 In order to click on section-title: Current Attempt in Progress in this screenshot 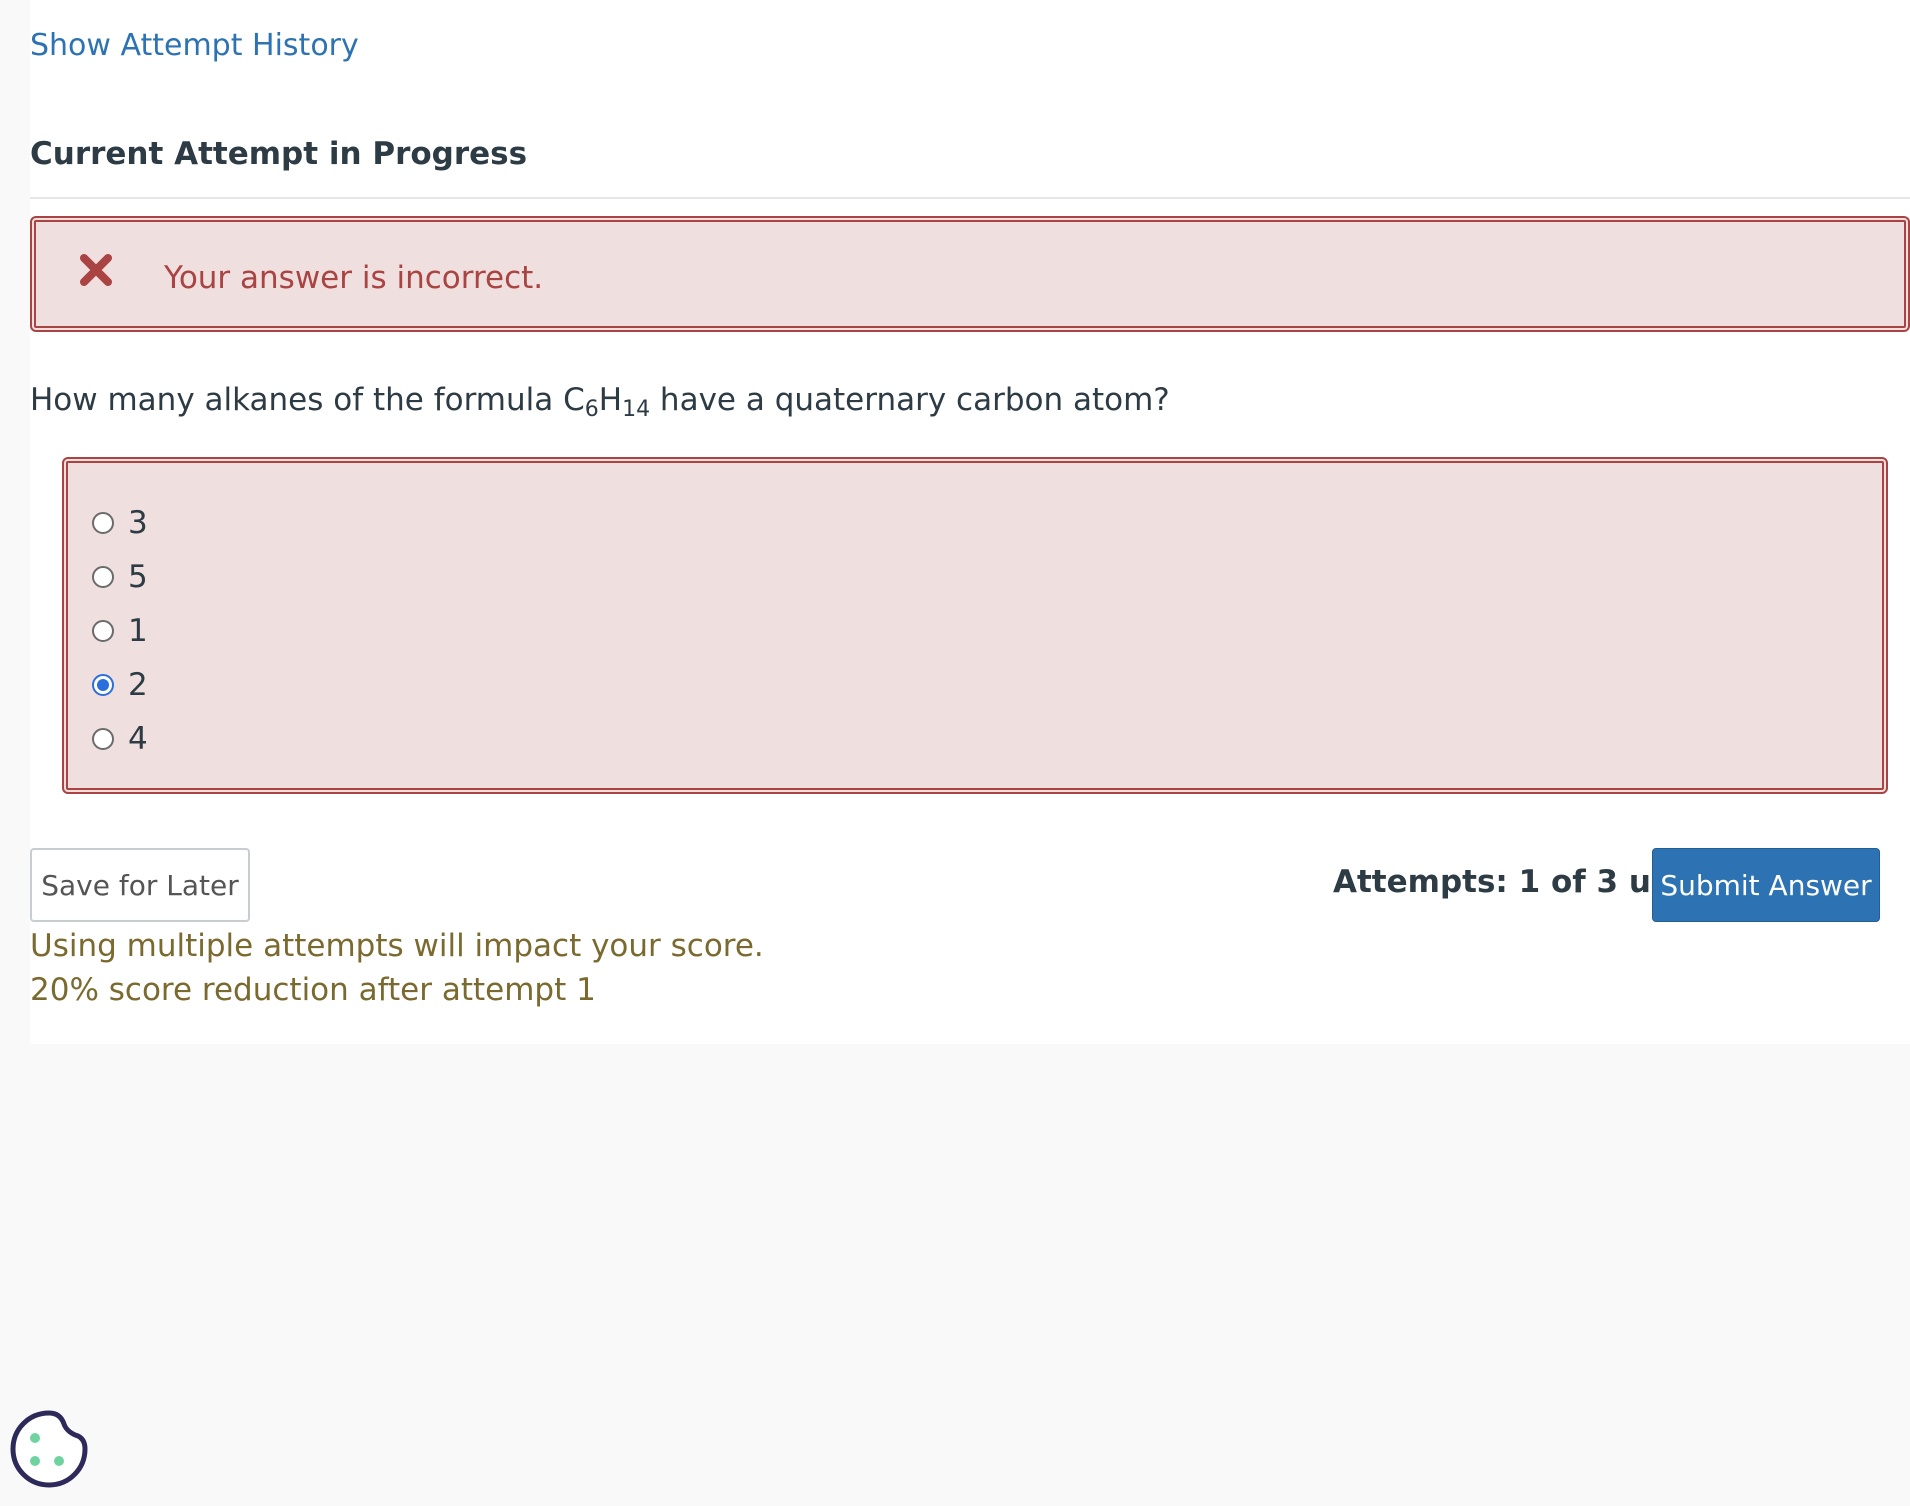, I will do `click(279, 154)`.